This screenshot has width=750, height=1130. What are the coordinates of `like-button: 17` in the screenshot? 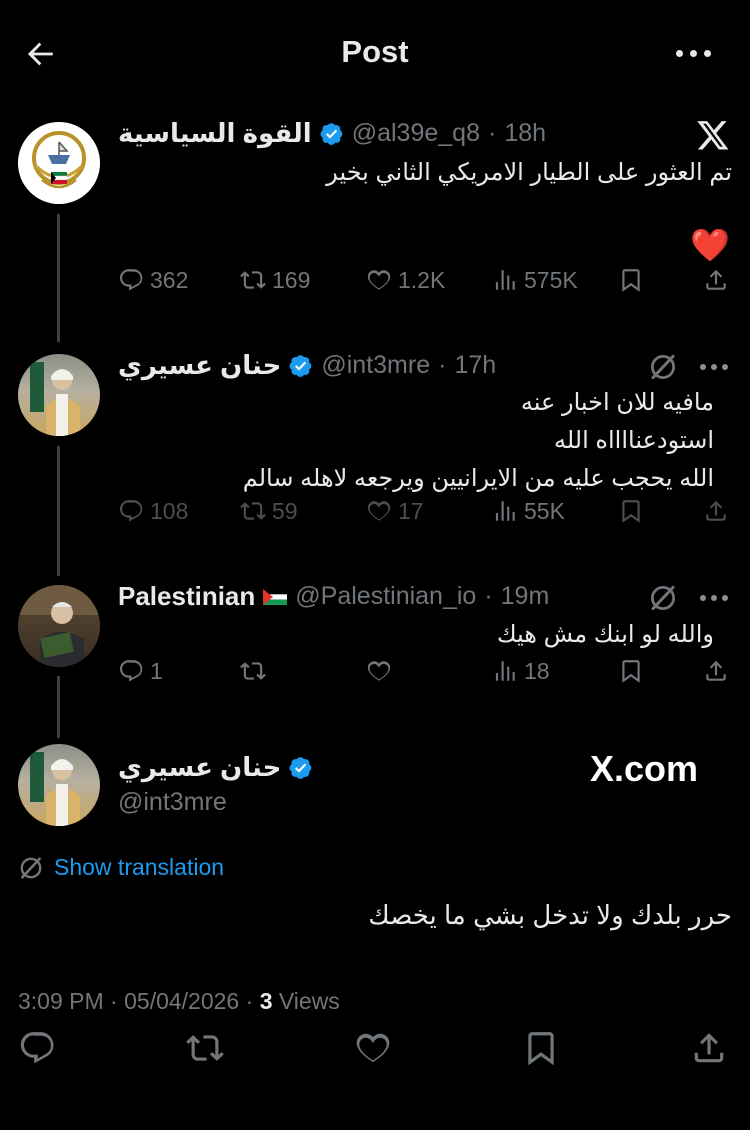 It's located at (395, 511).